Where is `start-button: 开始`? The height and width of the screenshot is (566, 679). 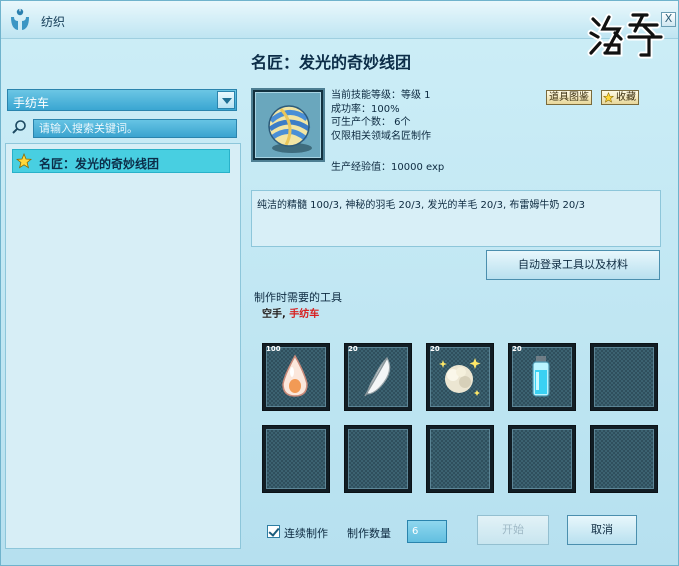
start-button: 开始 is located at coordinates (513, 530).